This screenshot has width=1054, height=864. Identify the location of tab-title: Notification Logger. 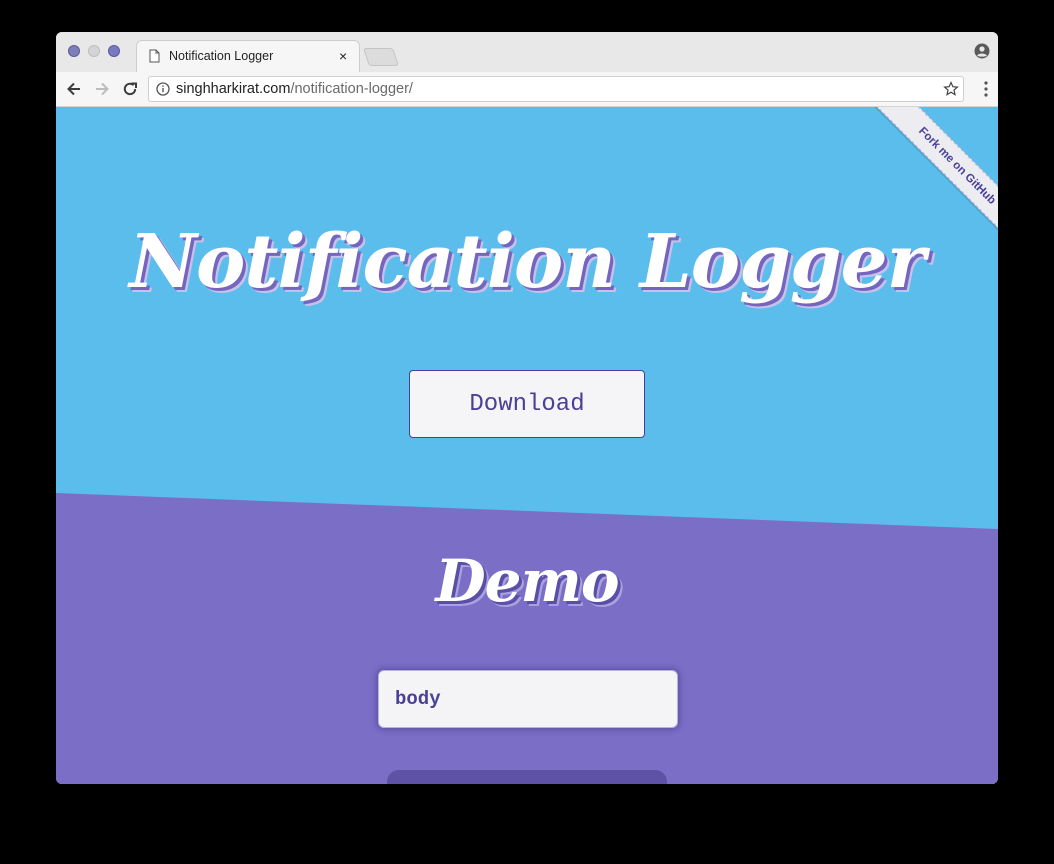
(221, 56).